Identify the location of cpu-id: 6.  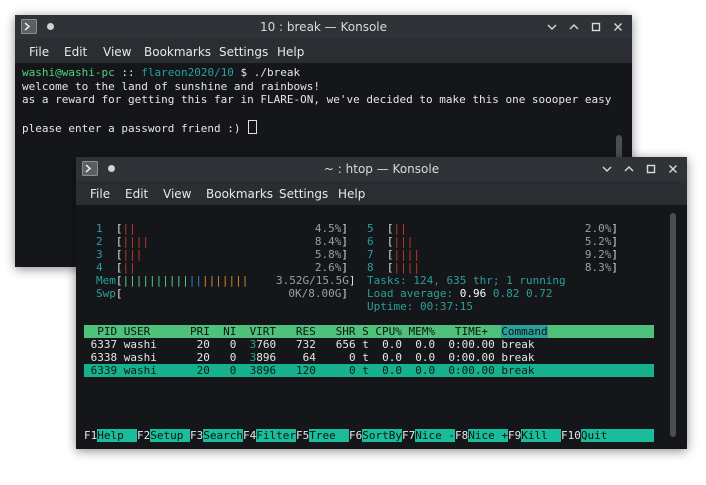
(370, 241).